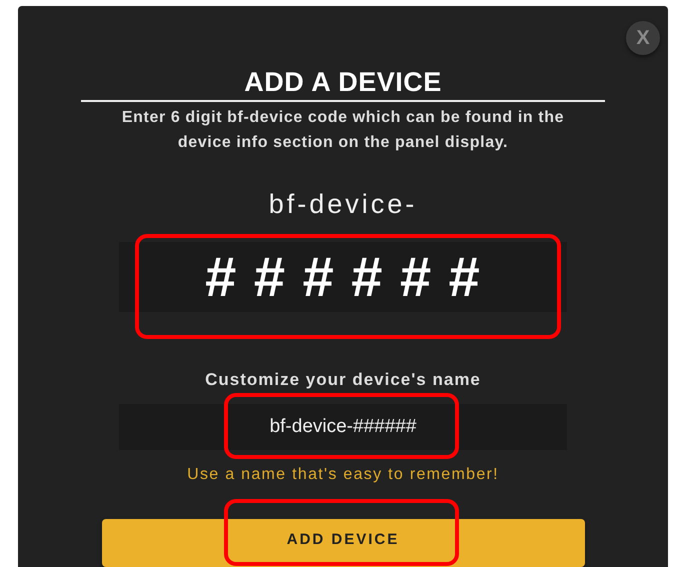 The image size is (677, 567). What do you see at coordinates (343, 474) in the screenshot?
I see `hint-text: Use a name that's easy to remember!` at bounding box center [343, 474].